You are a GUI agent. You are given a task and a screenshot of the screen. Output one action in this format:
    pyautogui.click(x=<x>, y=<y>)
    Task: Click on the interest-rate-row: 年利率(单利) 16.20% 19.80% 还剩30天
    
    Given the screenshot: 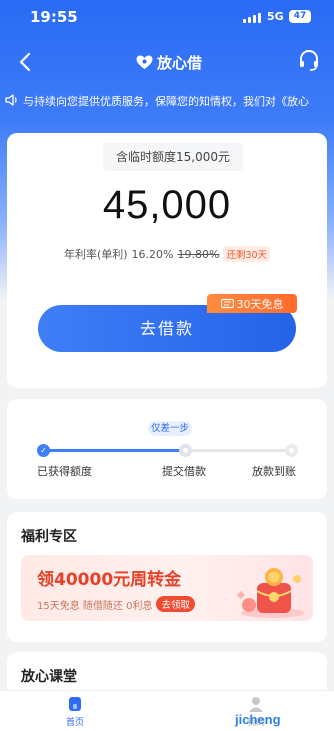 What is the action you would take?
    pyautogui.click(x=167, y=254)
    